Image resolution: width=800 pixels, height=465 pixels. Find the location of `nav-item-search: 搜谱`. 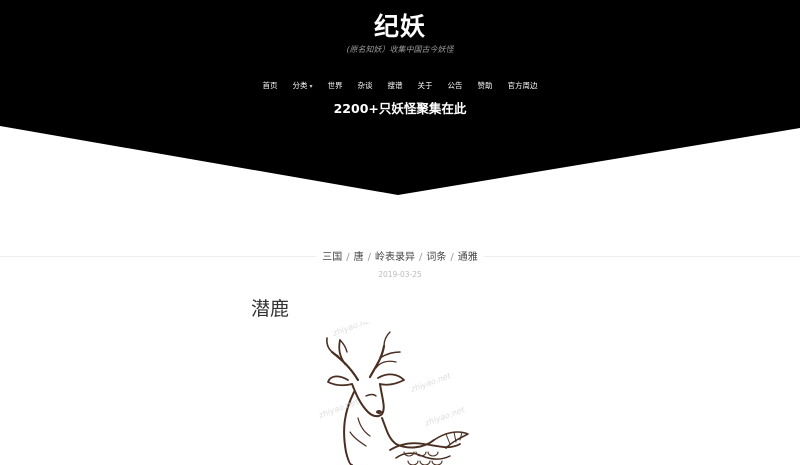

nav-item-search: 搜谱 is located at coordinates (395, 85).